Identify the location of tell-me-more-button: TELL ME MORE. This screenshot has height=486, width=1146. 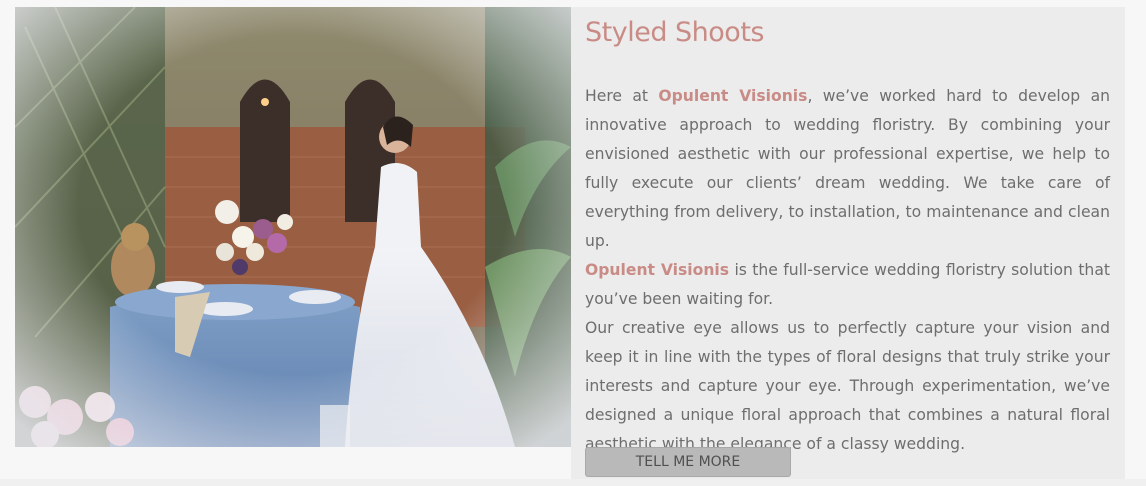
(688, 462).